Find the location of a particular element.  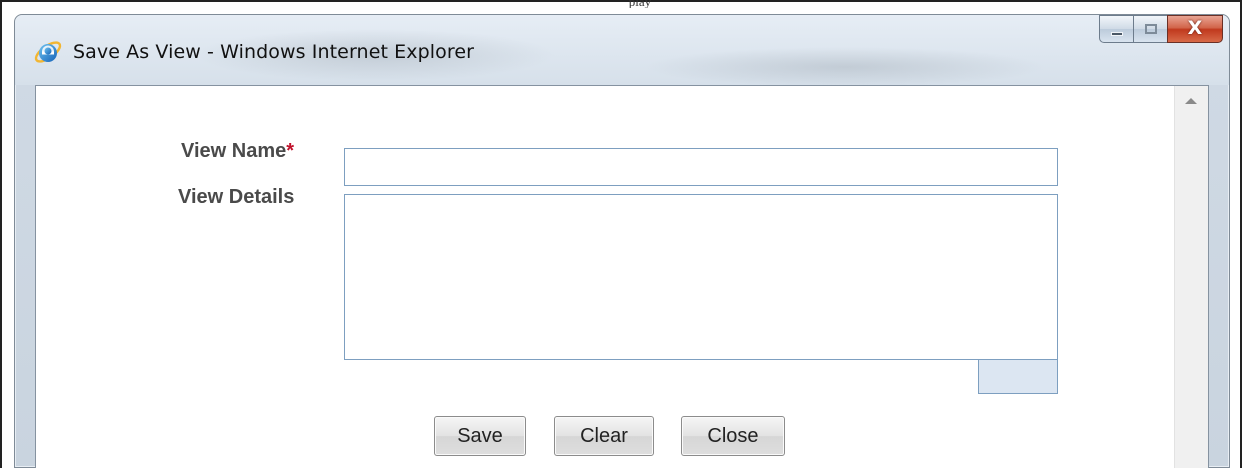

close-button: Close is located at coordinates (733, 436).